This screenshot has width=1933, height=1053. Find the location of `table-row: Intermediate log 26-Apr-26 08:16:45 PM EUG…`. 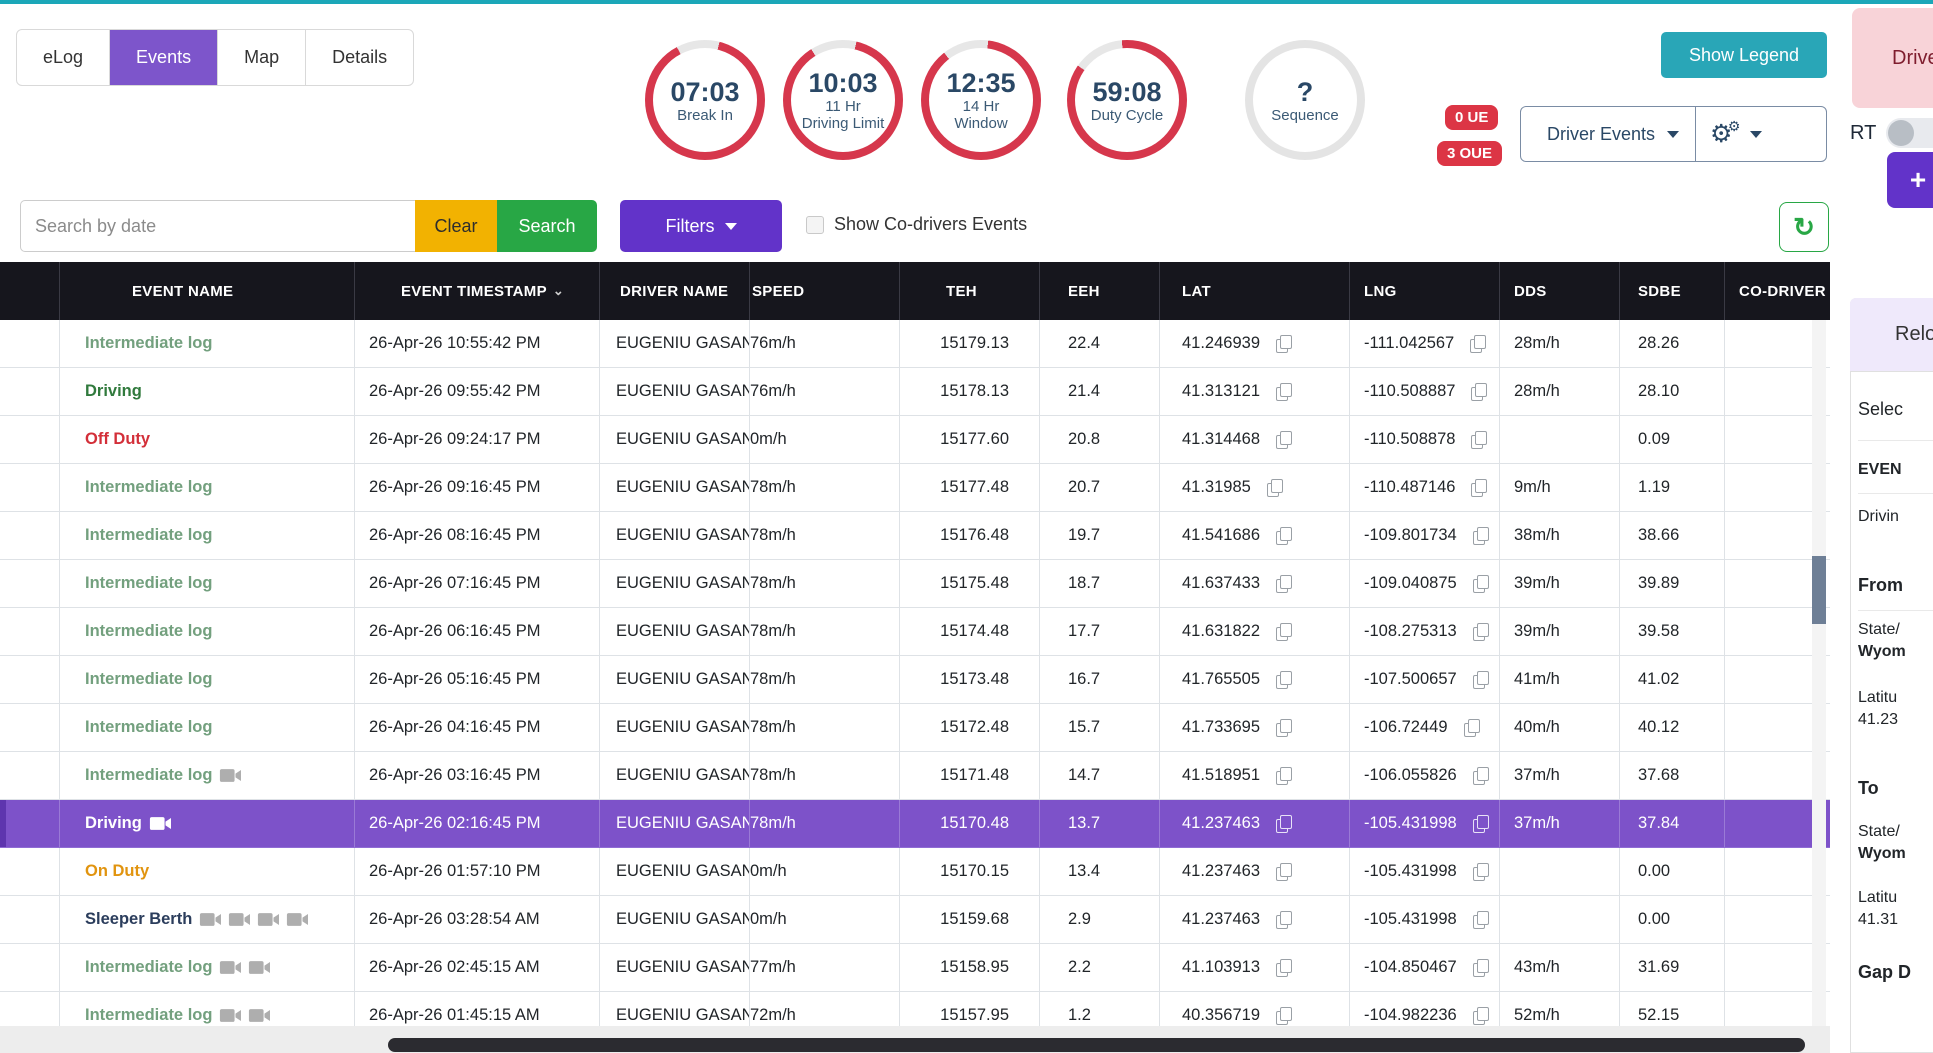

table-row: Intermediate log 26-Apr-26 08:16:45 PM EUG… is located at coordinates (915, 536).